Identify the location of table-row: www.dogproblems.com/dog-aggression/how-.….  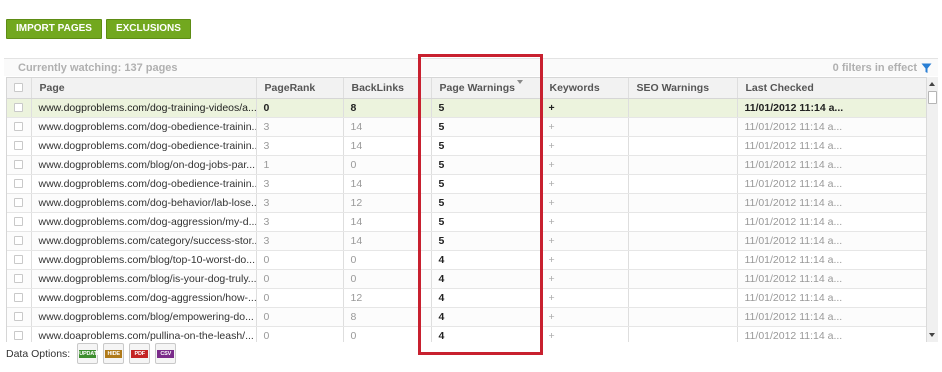
(466, 298).